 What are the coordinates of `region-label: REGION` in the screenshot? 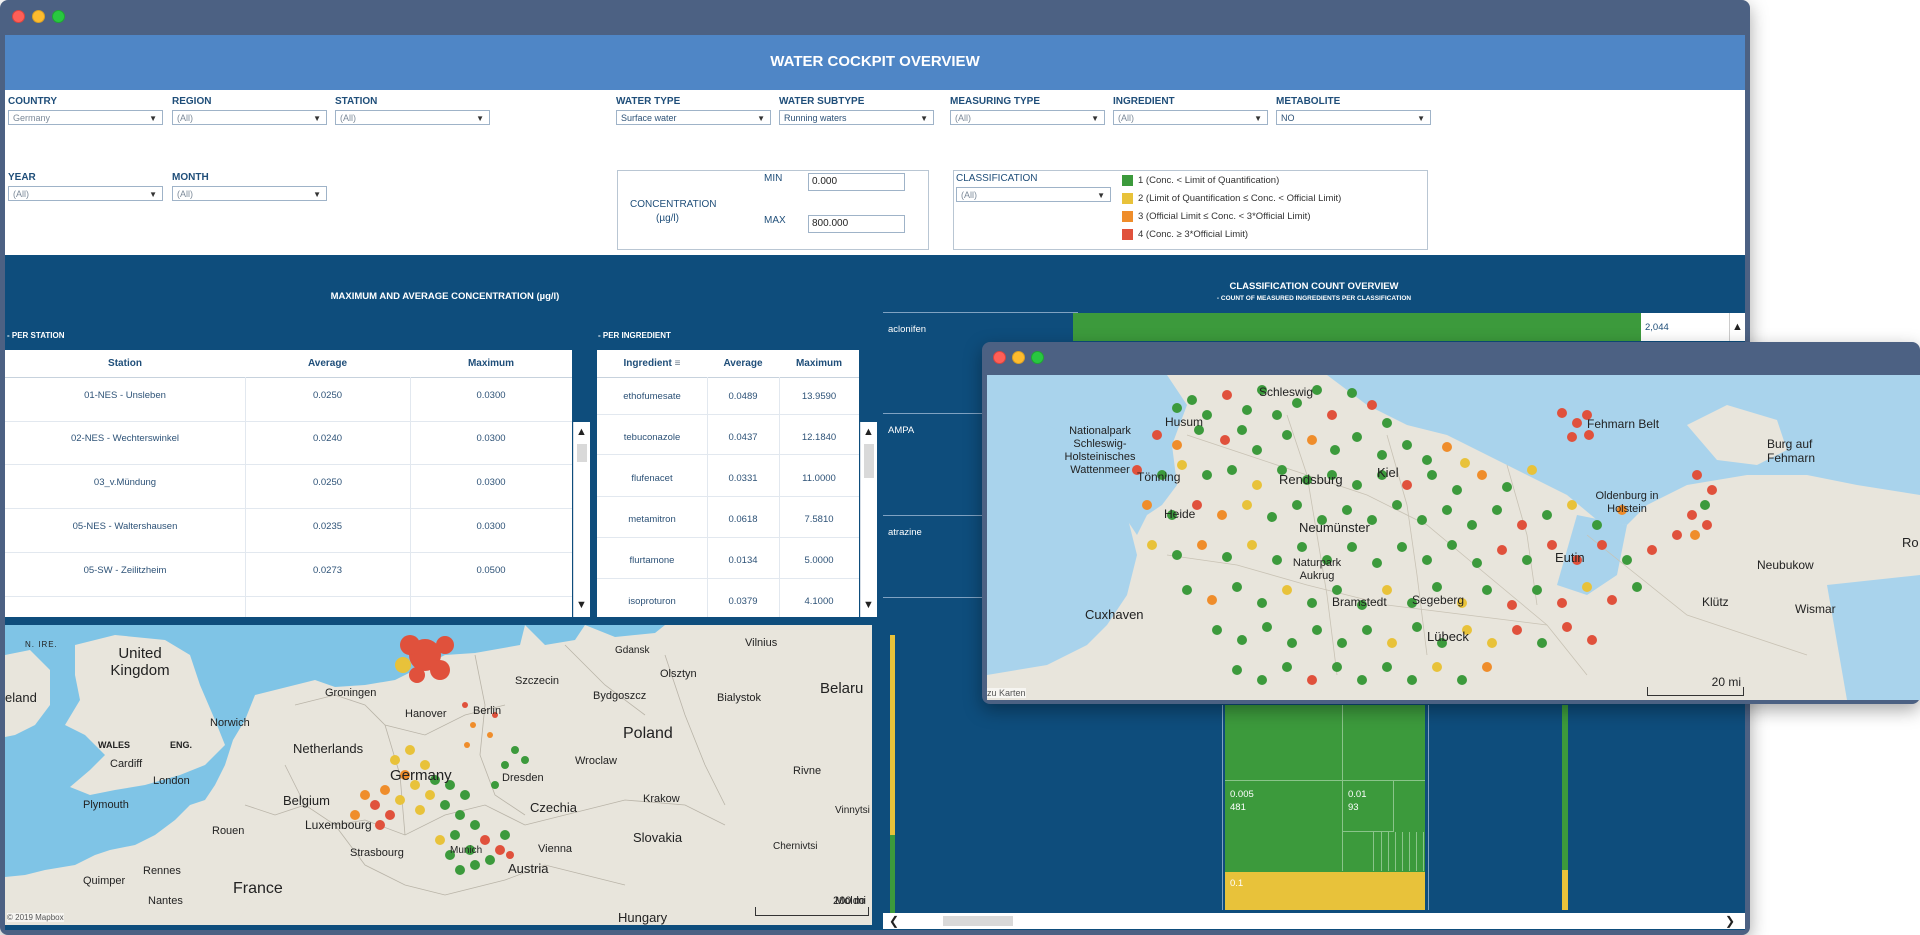 It's located at (192, 101).